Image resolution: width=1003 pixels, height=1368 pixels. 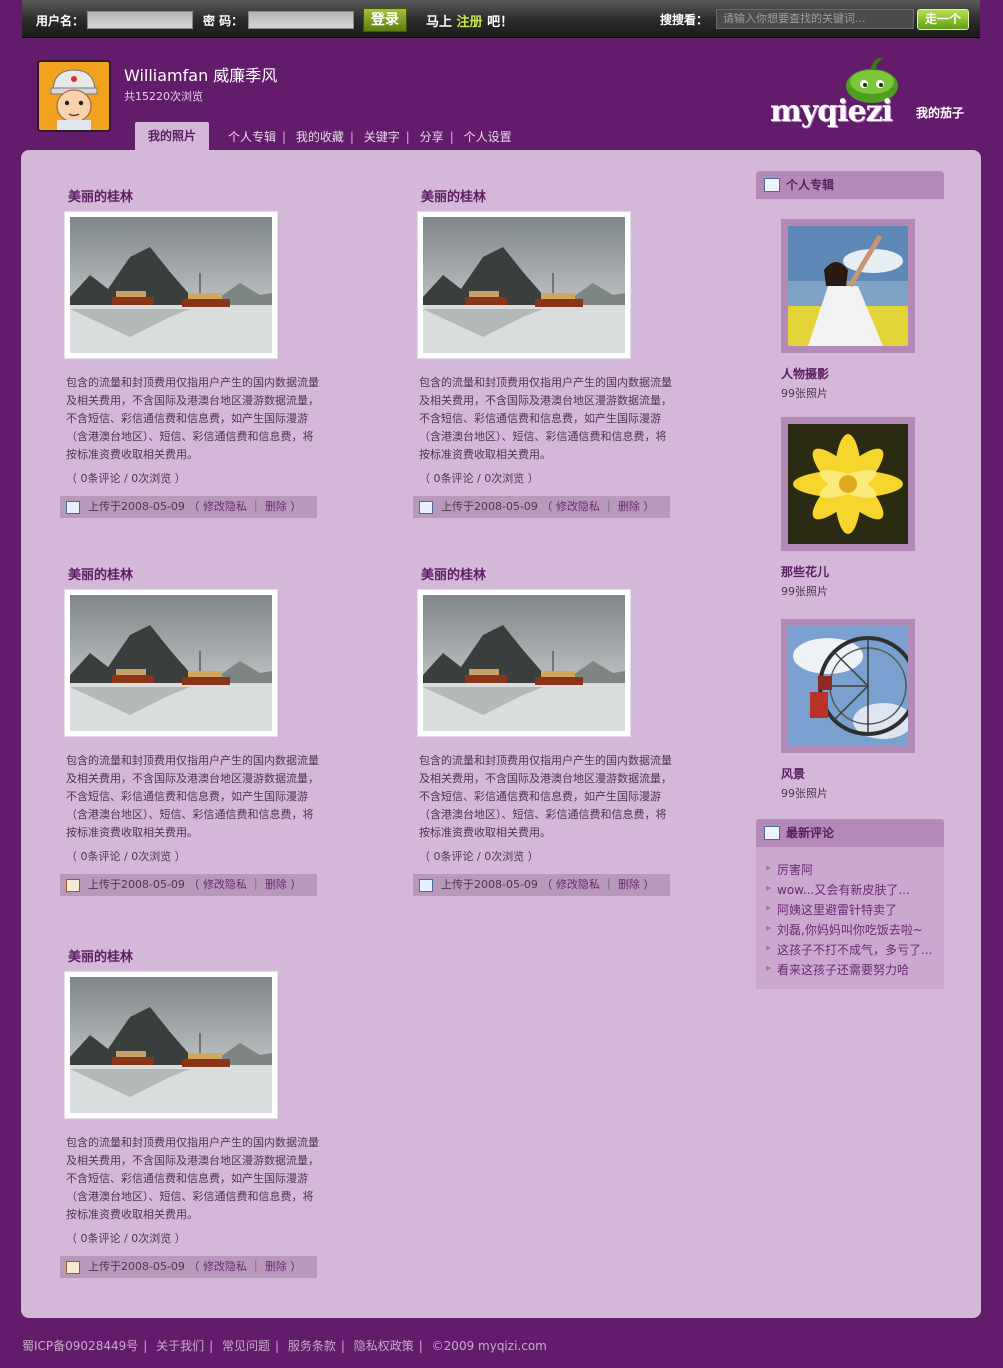 I want to click on avatar-cartoon-icon, so click(x=74, y=96).